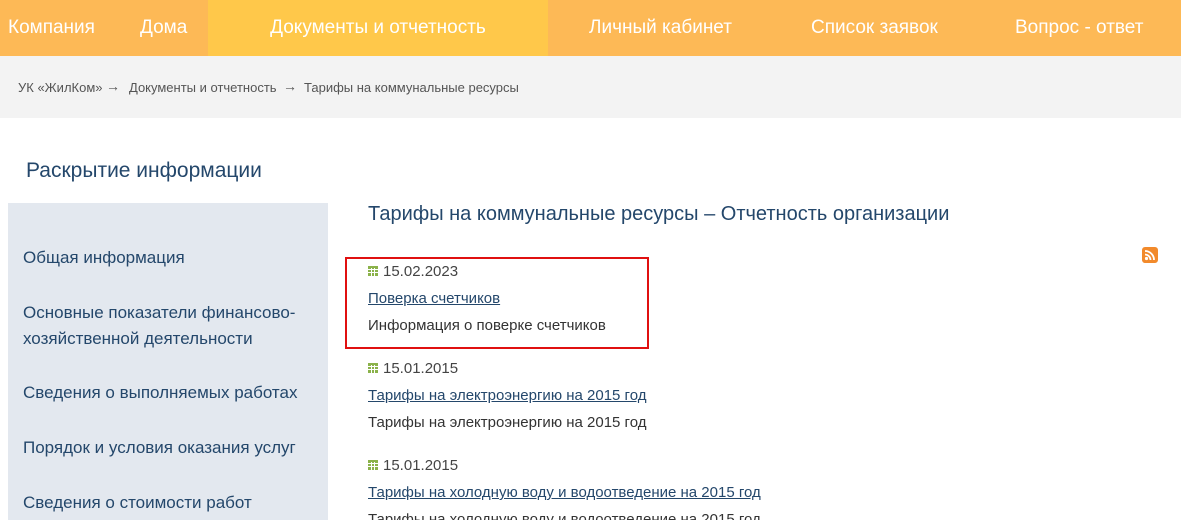 This screenshot has width=1181, height=520. Describe the element at coordinates (168, 393) in the screenshot. I see `sidebar-item-works: Сведения о выполняемых работах` at that location.